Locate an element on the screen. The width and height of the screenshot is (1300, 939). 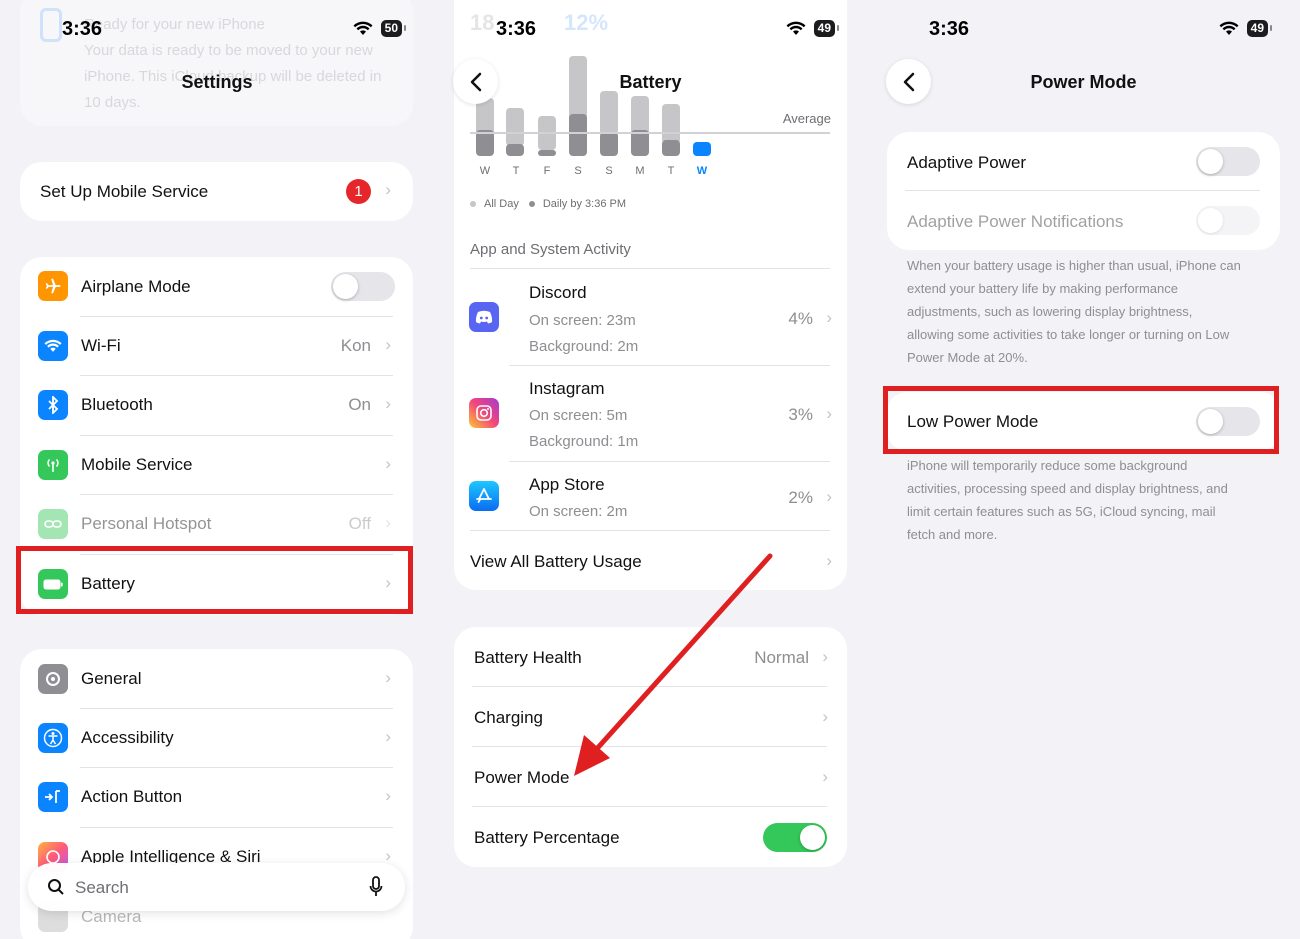
adaptive-power-notifications-row: Adaptive Power Notifications is located at coordinates (1083, 220).